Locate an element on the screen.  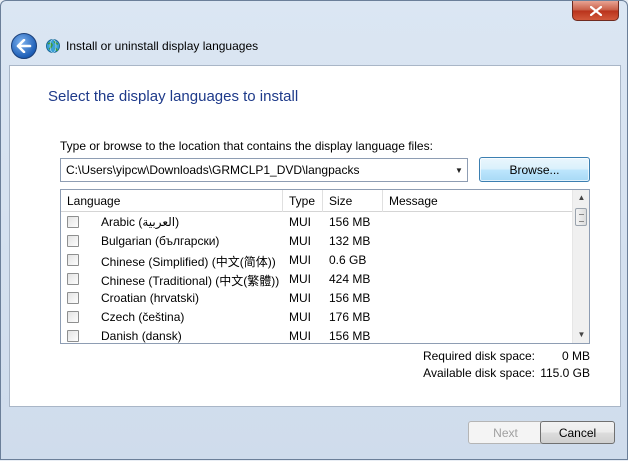
language-size: 0.6 GB is located at coordinates (348, 260).